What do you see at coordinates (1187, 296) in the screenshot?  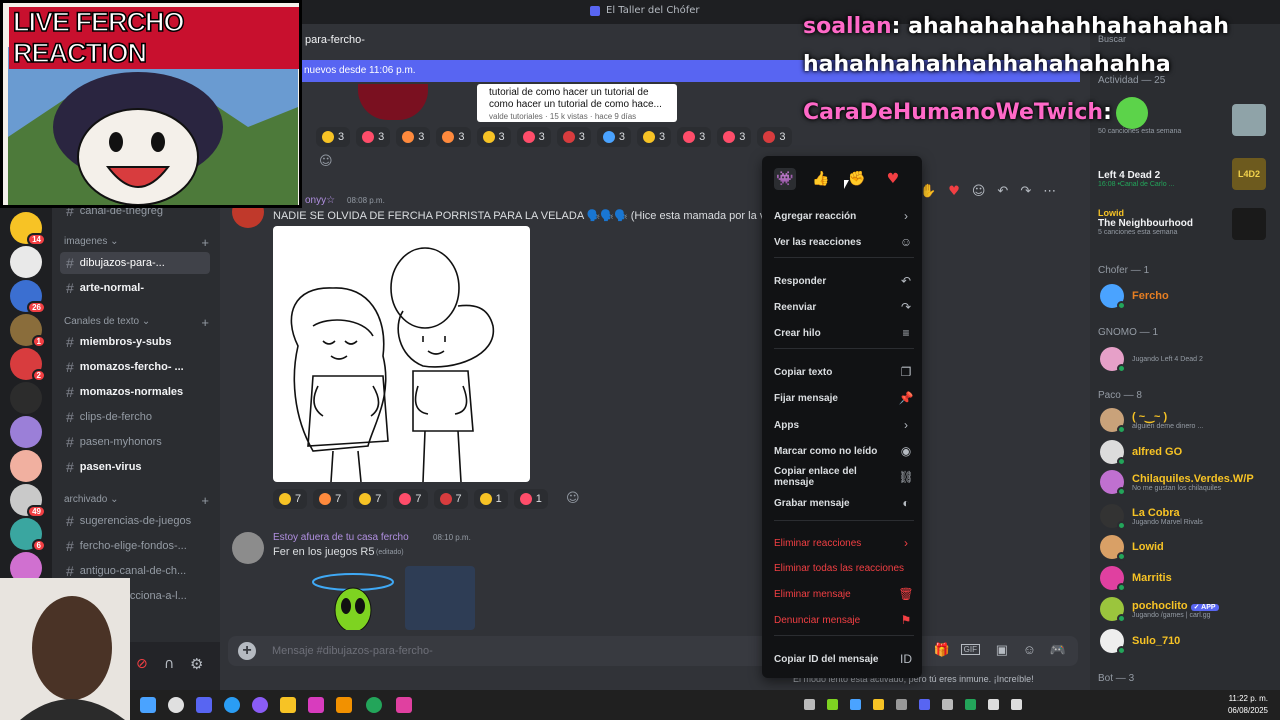 I see `member-item: Fercho` at bounding box center [1187, 296].